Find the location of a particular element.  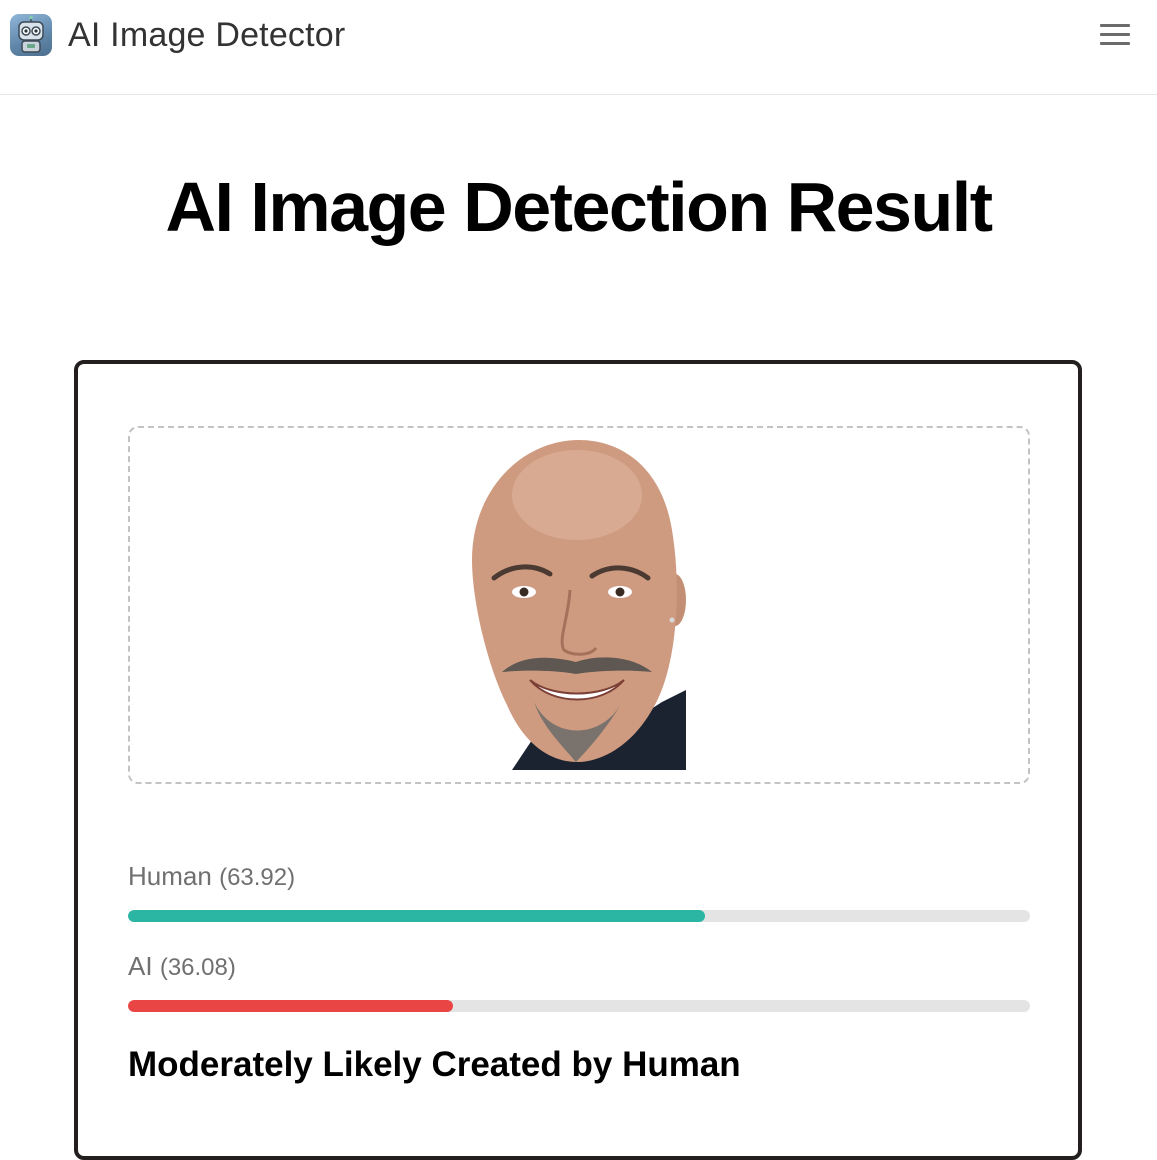

ai-score-bar is located at coordinates (579, 1006).